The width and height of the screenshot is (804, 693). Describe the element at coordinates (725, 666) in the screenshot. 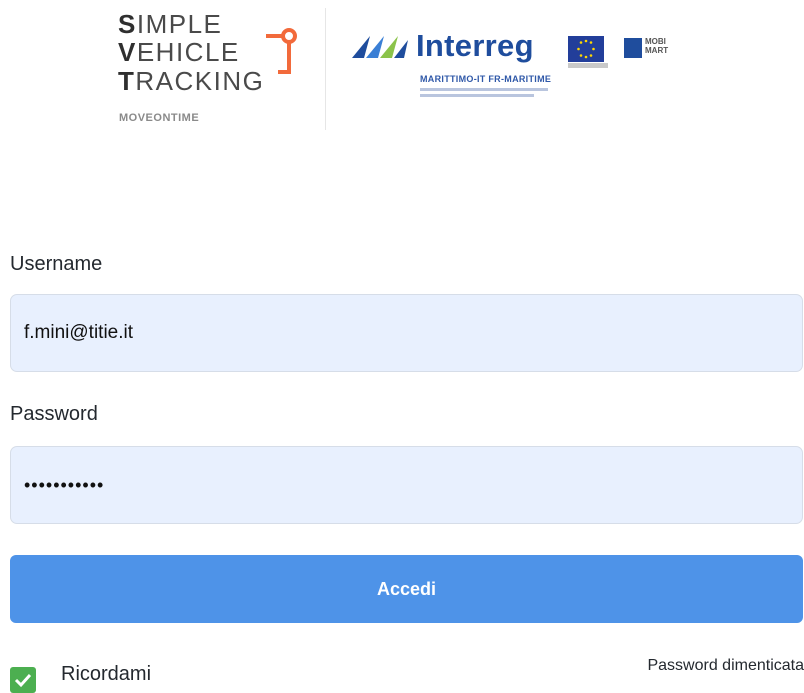

I see `forgot-password-link: Password dimenticata` at that location.